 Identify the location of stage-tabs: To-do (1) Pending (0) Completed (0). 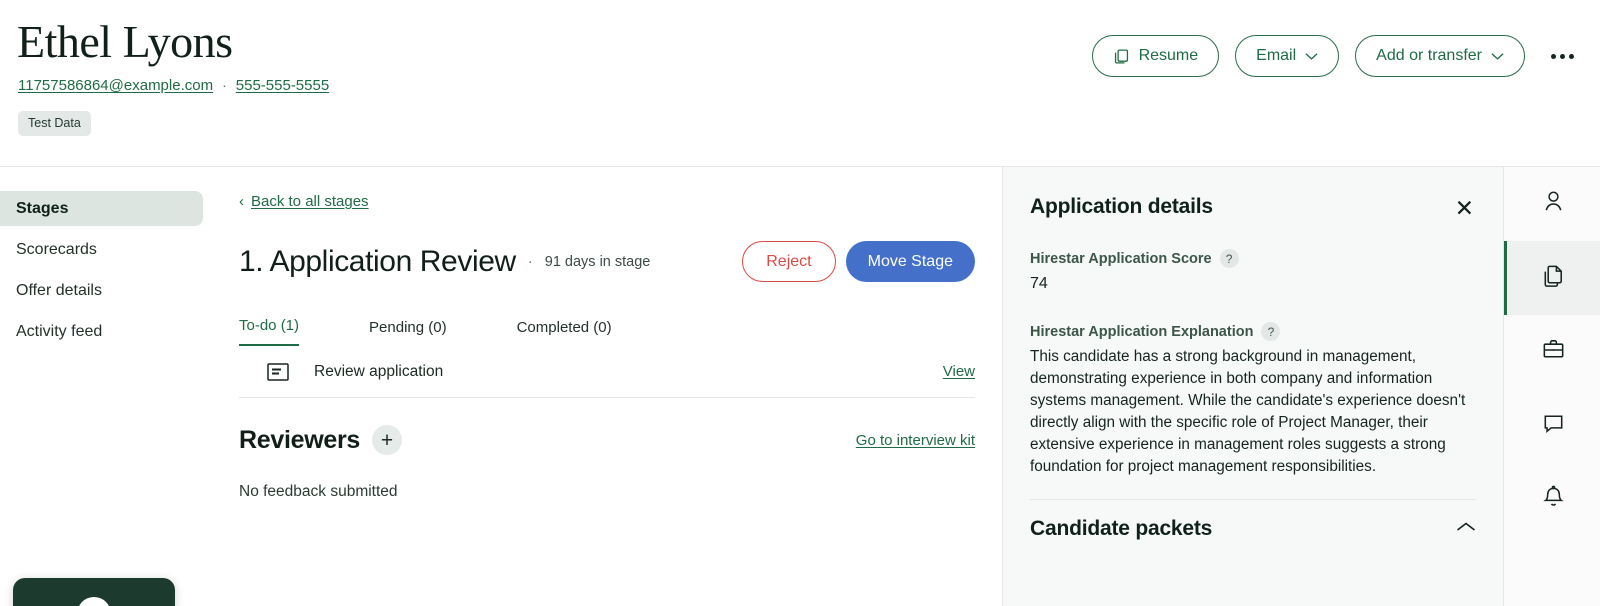
(607, 328).